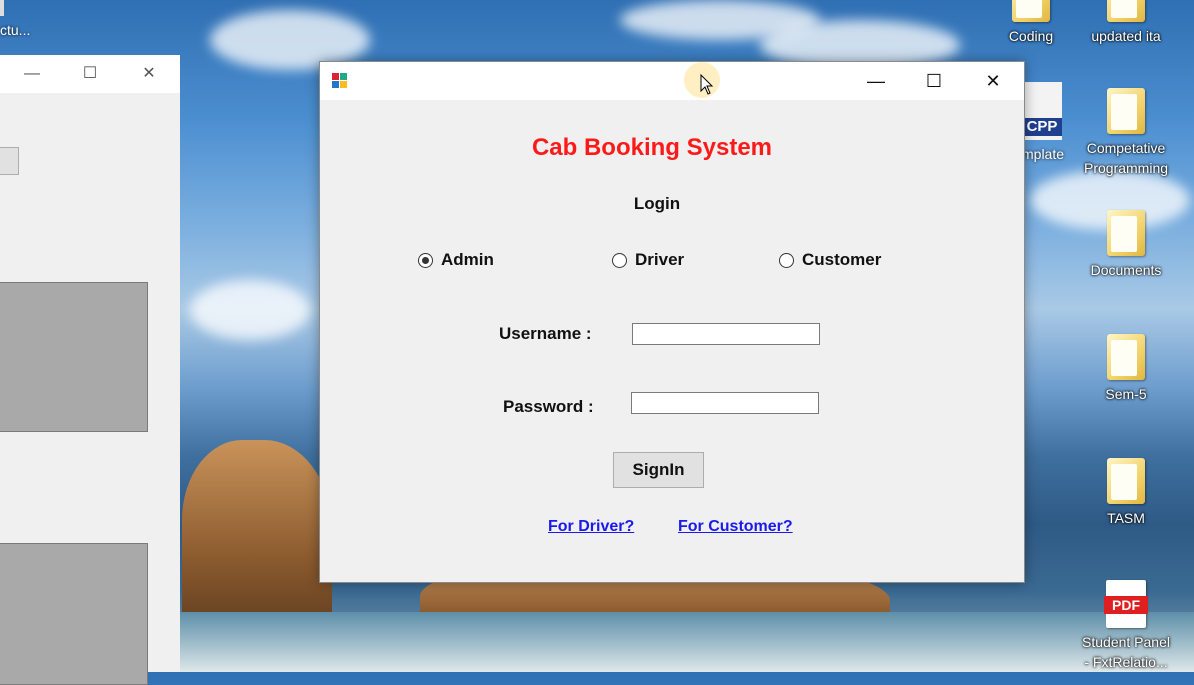  What do you see at coordinates (9, 161) in the screenshot?
I see `bg-window-button` at bounding box center [9, 161].